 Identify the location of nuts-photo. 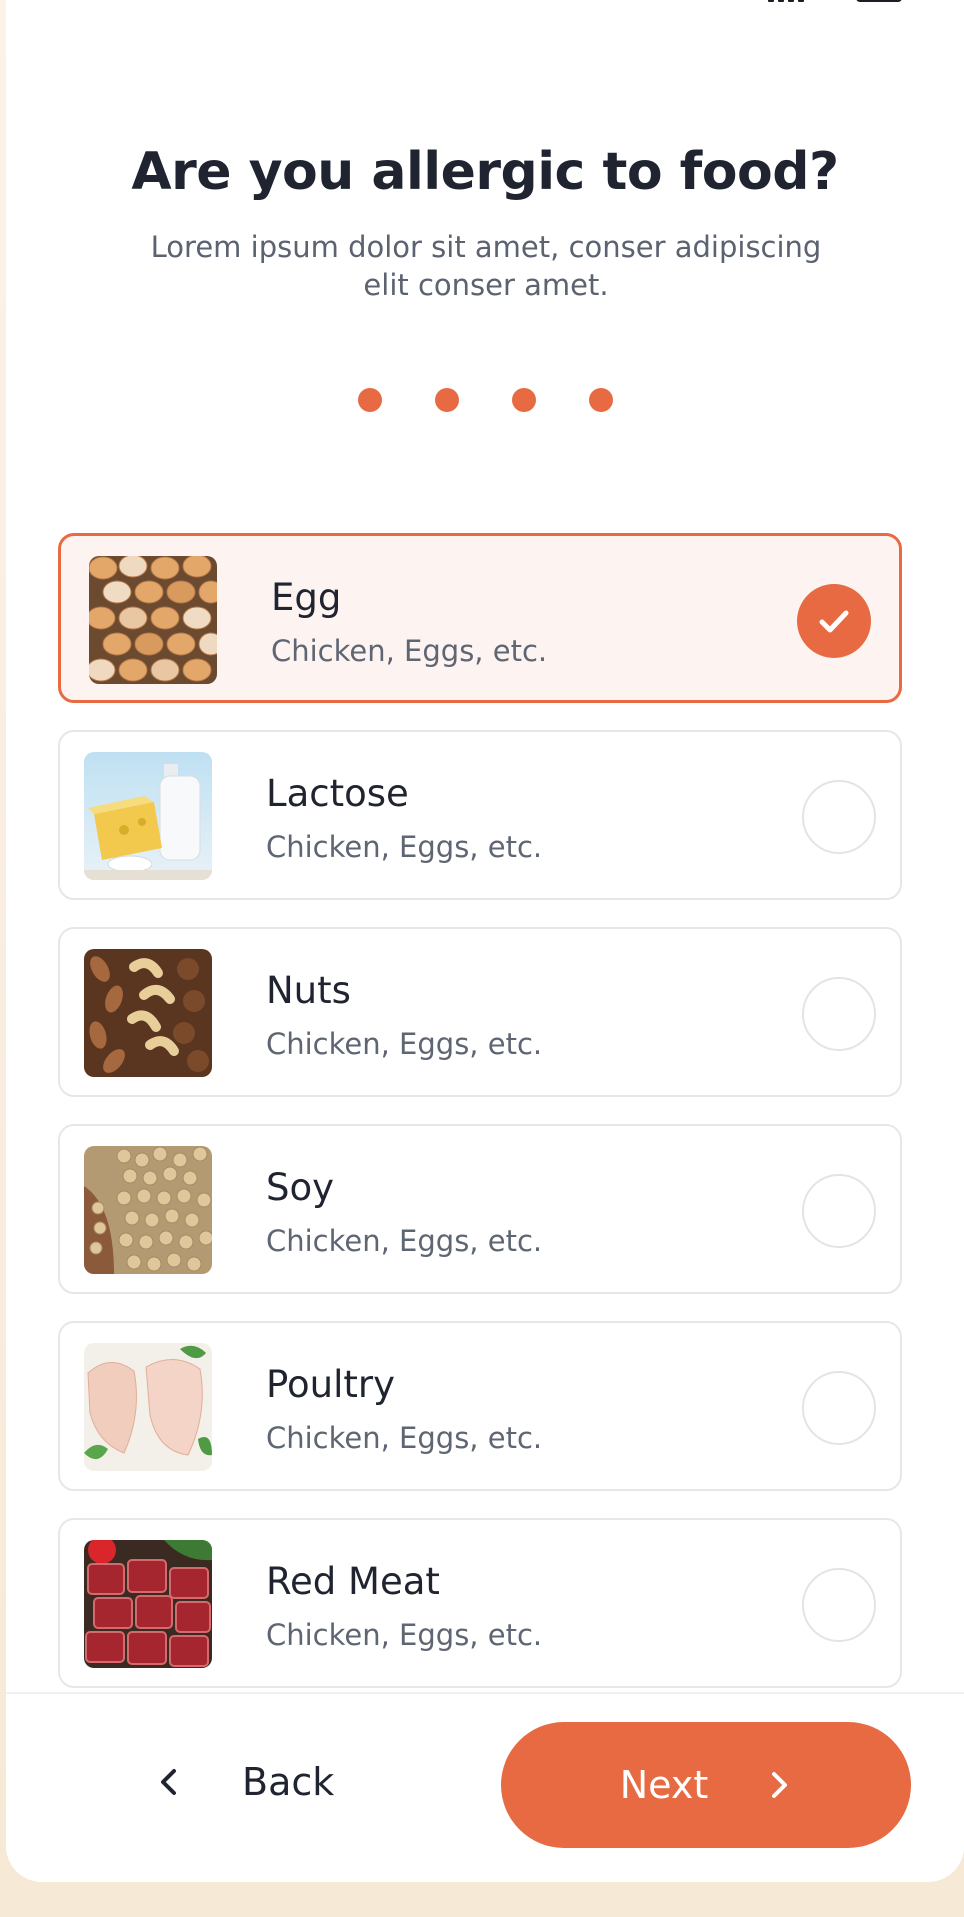
(148, 1013).